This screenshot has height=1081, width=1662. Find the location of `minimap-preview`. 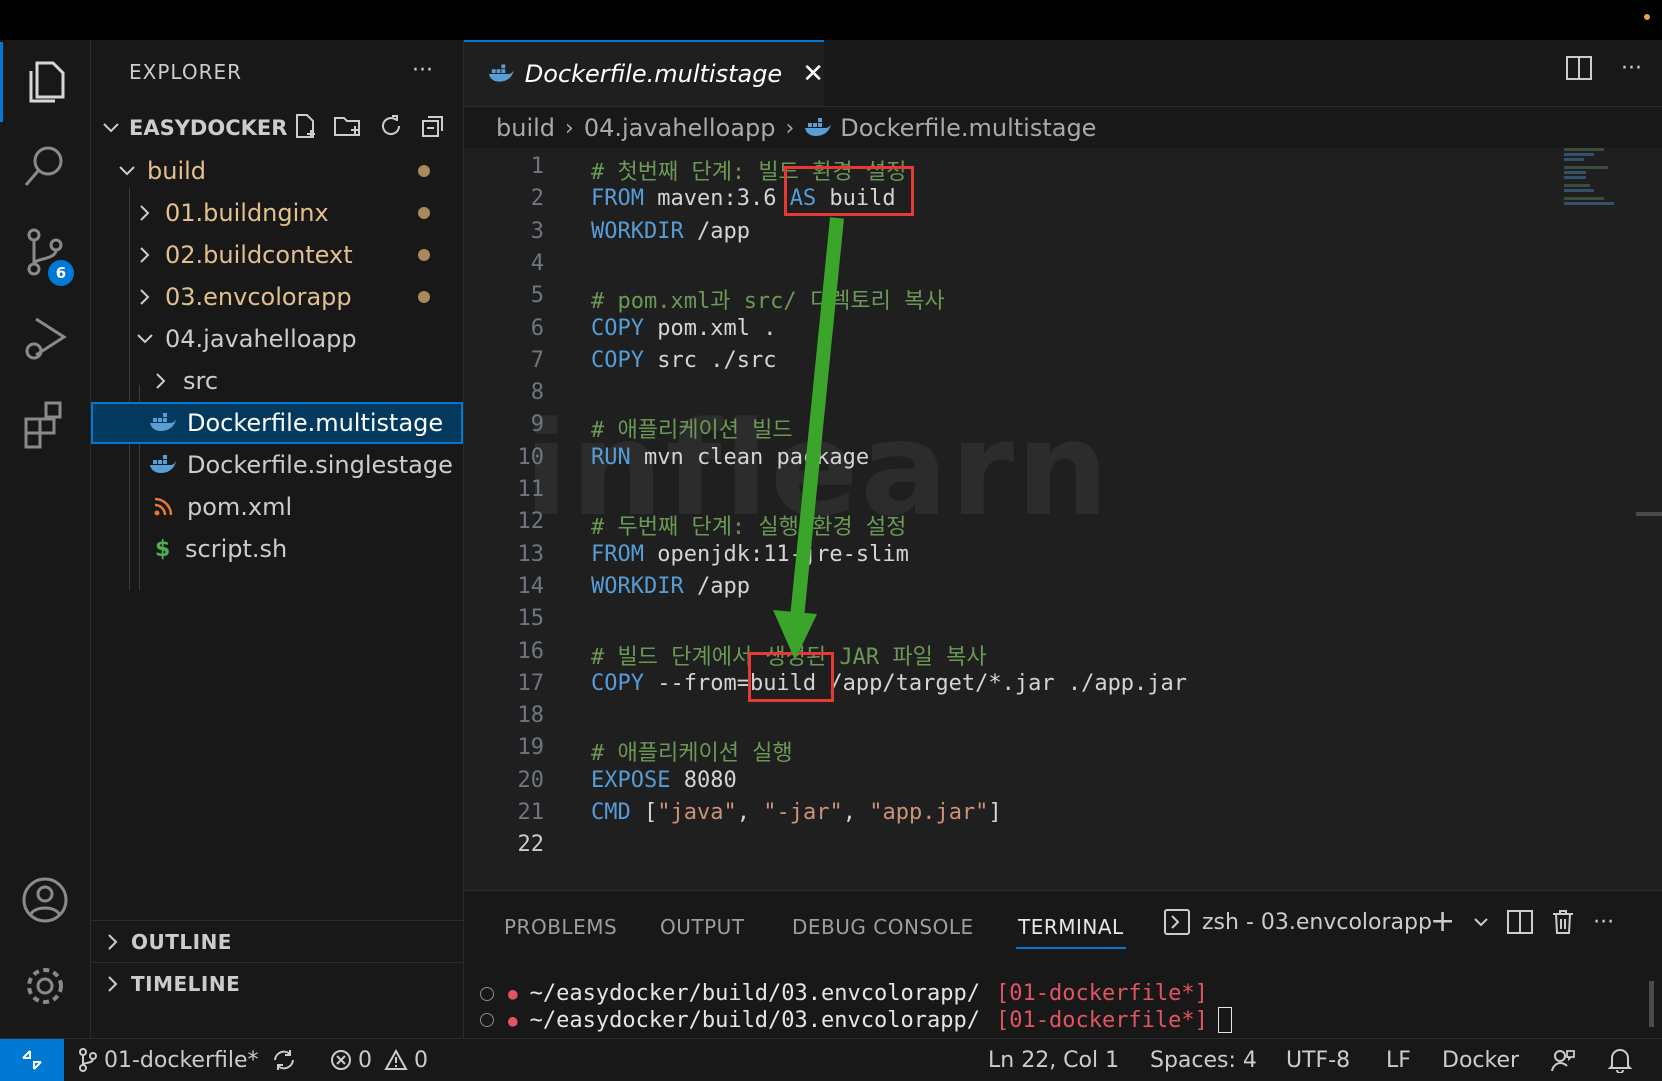

minimap-preview is located at coordinates (1589, 176).